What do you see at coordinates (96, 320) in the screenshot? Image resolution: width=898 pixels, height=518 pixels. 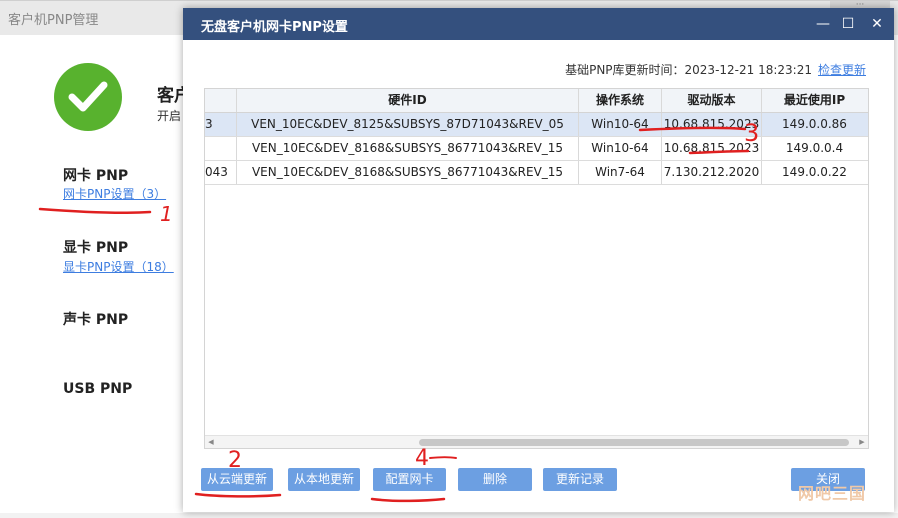 I see `section-sound-pnp: 声卡 PNP` at bounding box center [96, 320].